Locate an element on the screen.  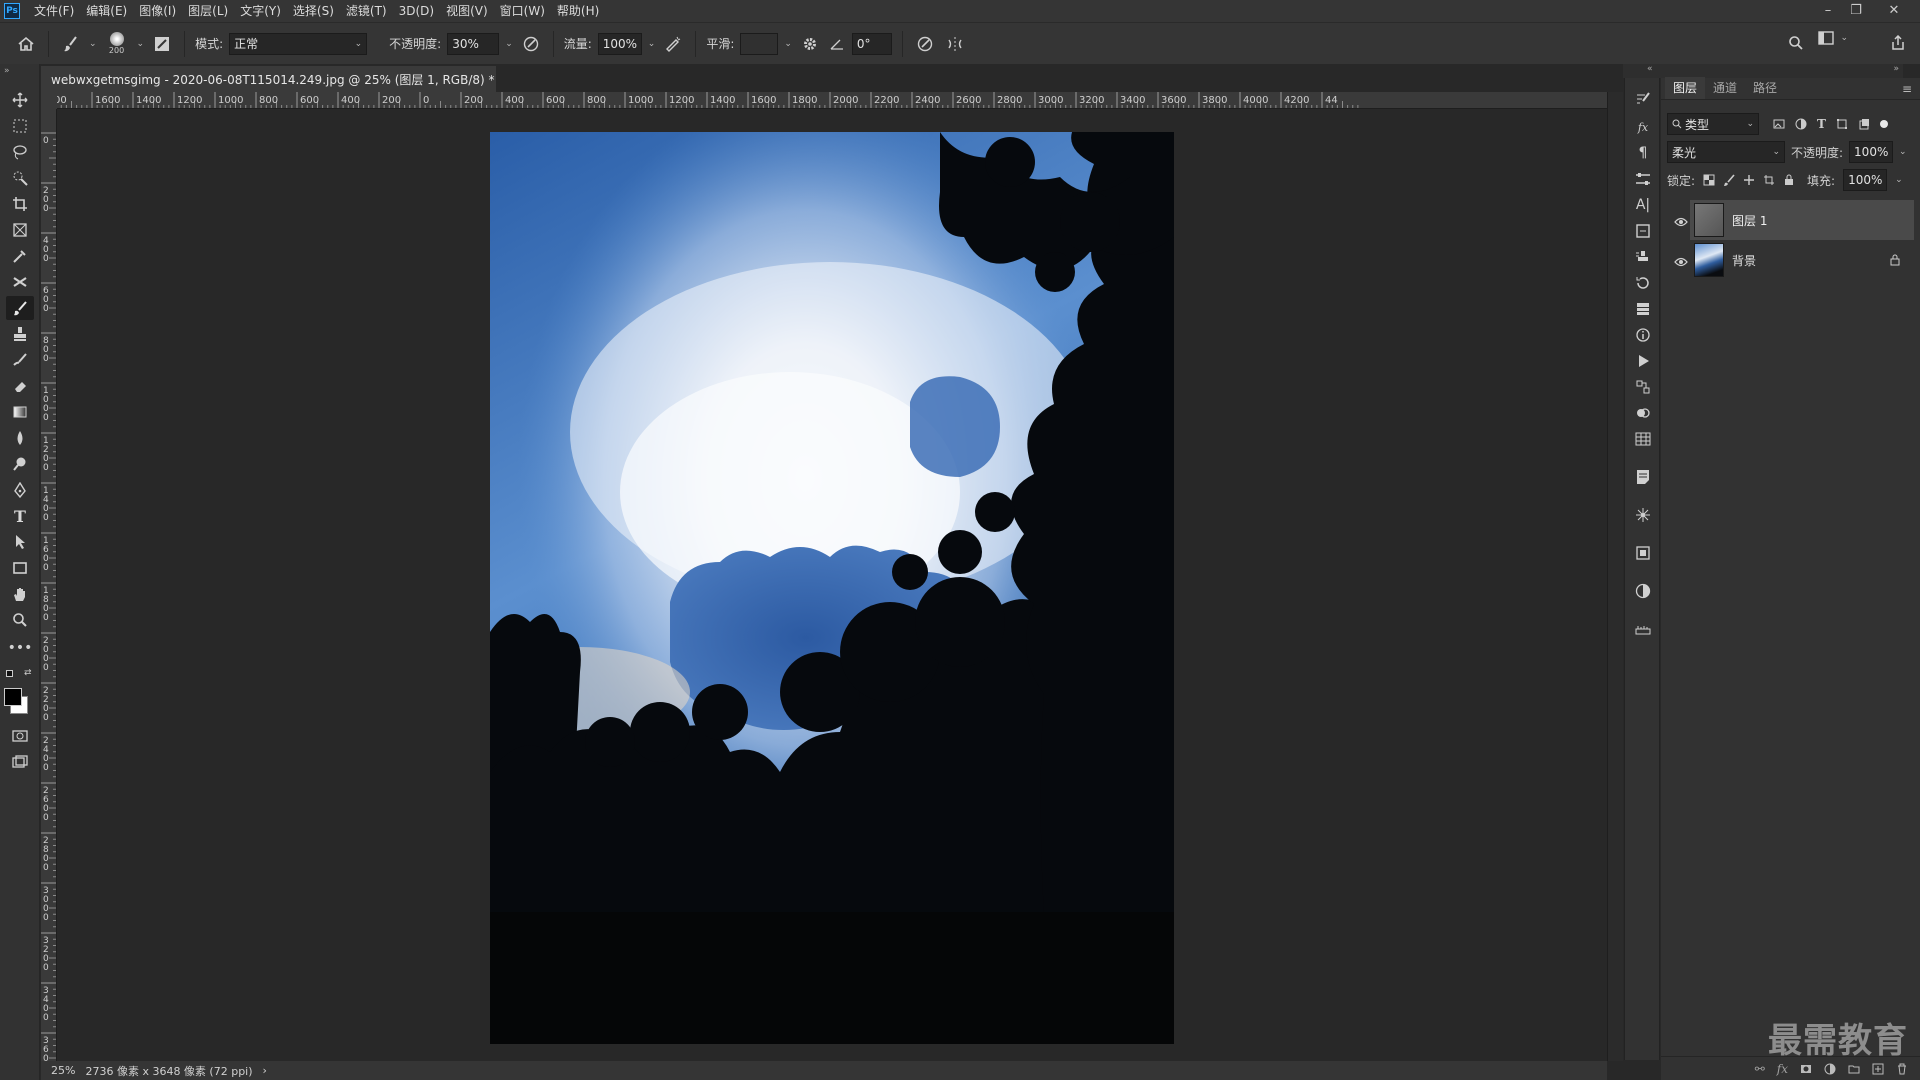
restore-button: ❐ is located at coordinates (1856, 10).